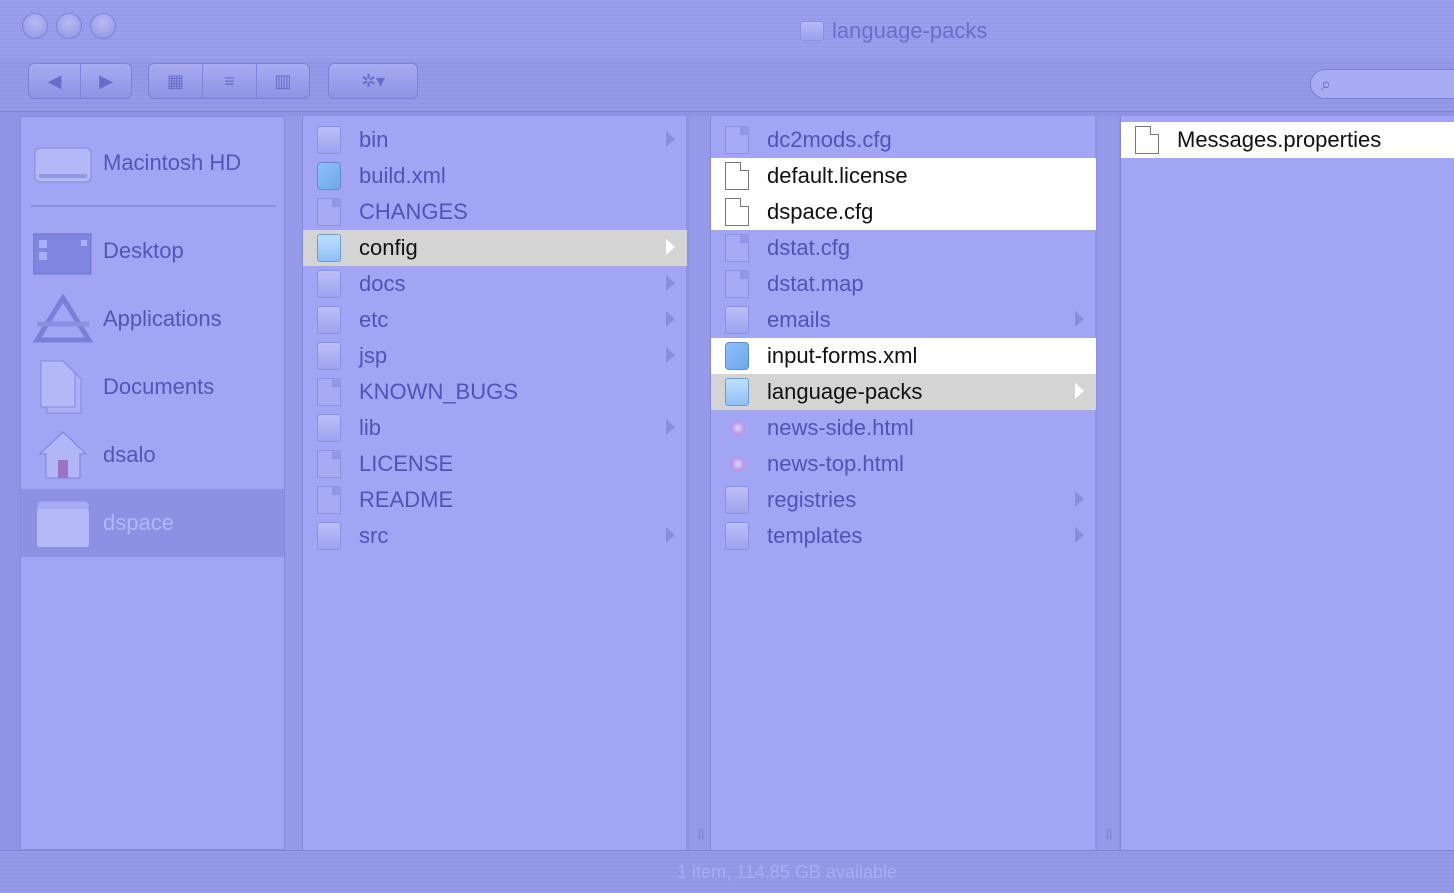  What do you see at coordinates (103, 26) in the screenshot?
I see `zoom-button` at bounding box center [103, 26].